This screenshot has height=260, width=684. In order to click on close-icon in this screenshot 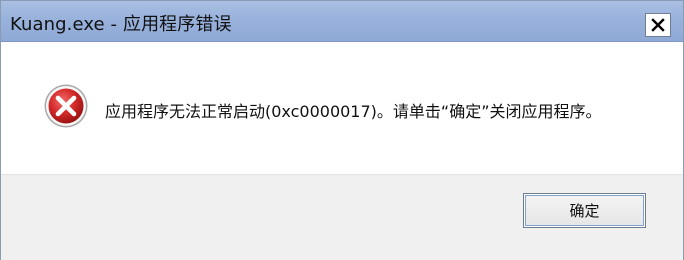, I will do `click(658, 25)`.